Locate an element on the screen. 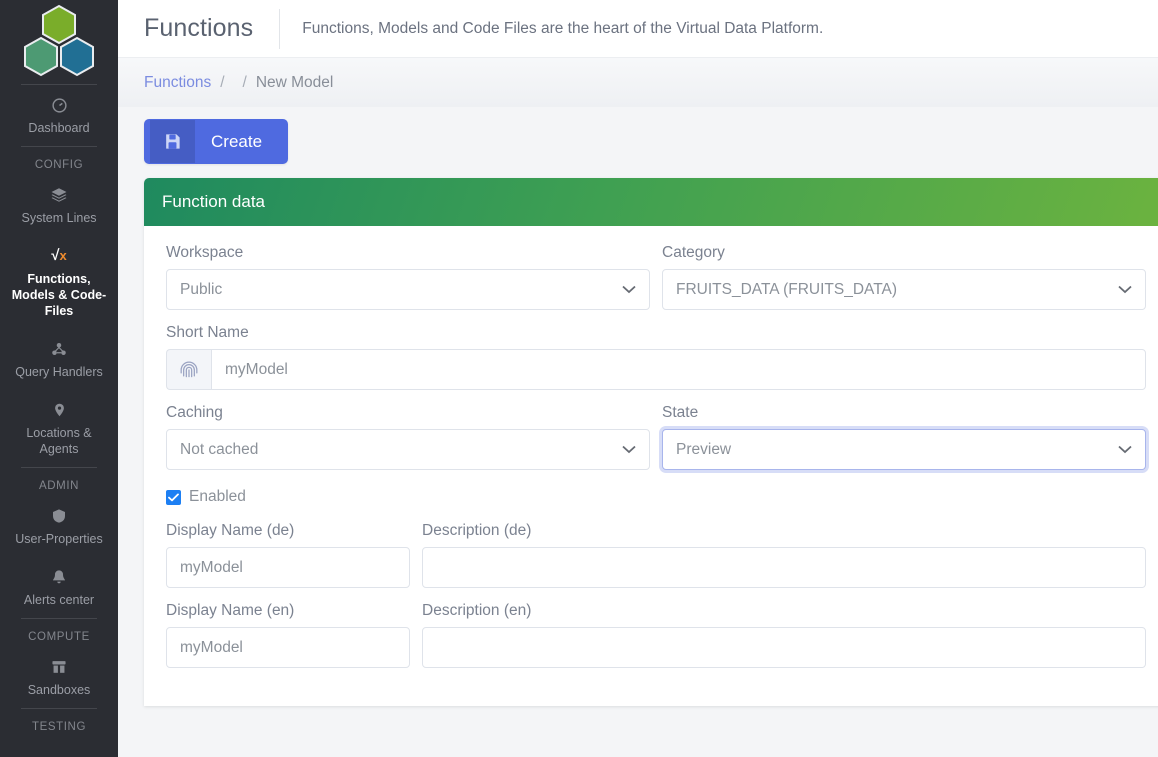  state-select: Preview is located at coordinates (904, 449).